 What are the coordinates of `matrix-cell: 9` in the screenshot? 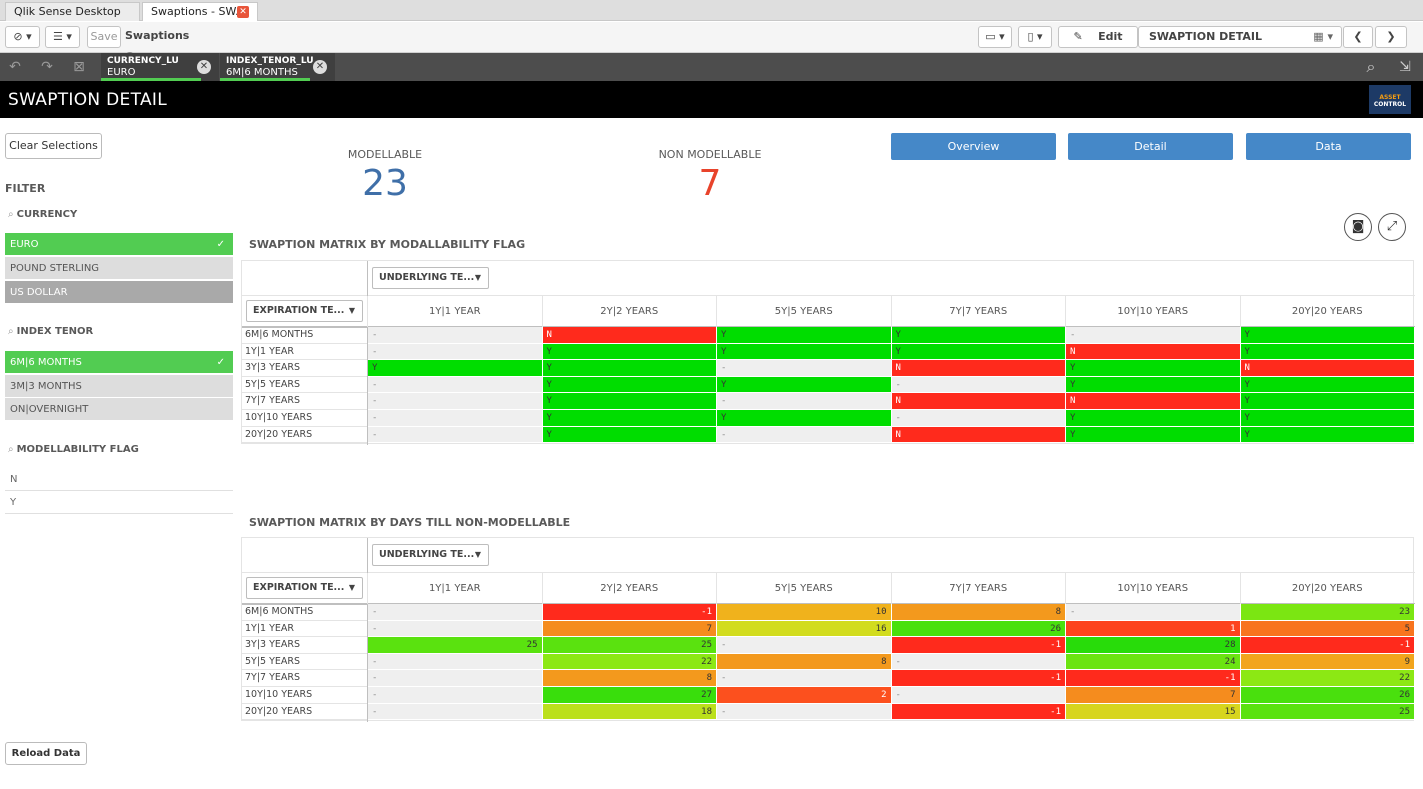 It's located at (1327, 662).